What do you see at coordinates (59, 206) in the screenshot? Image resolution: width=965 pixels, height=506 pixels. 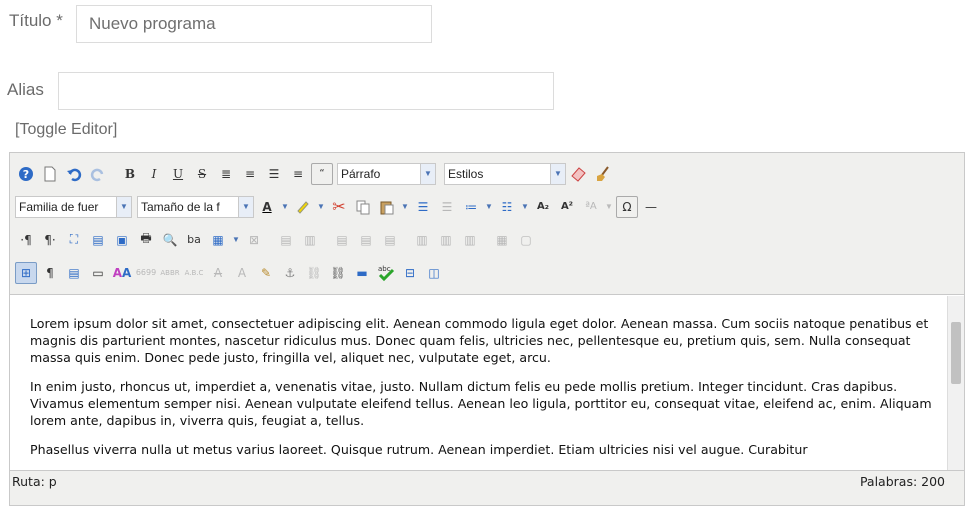 I see `font-family-select-value: Familia de fuer` at bounding box center [59, 206].